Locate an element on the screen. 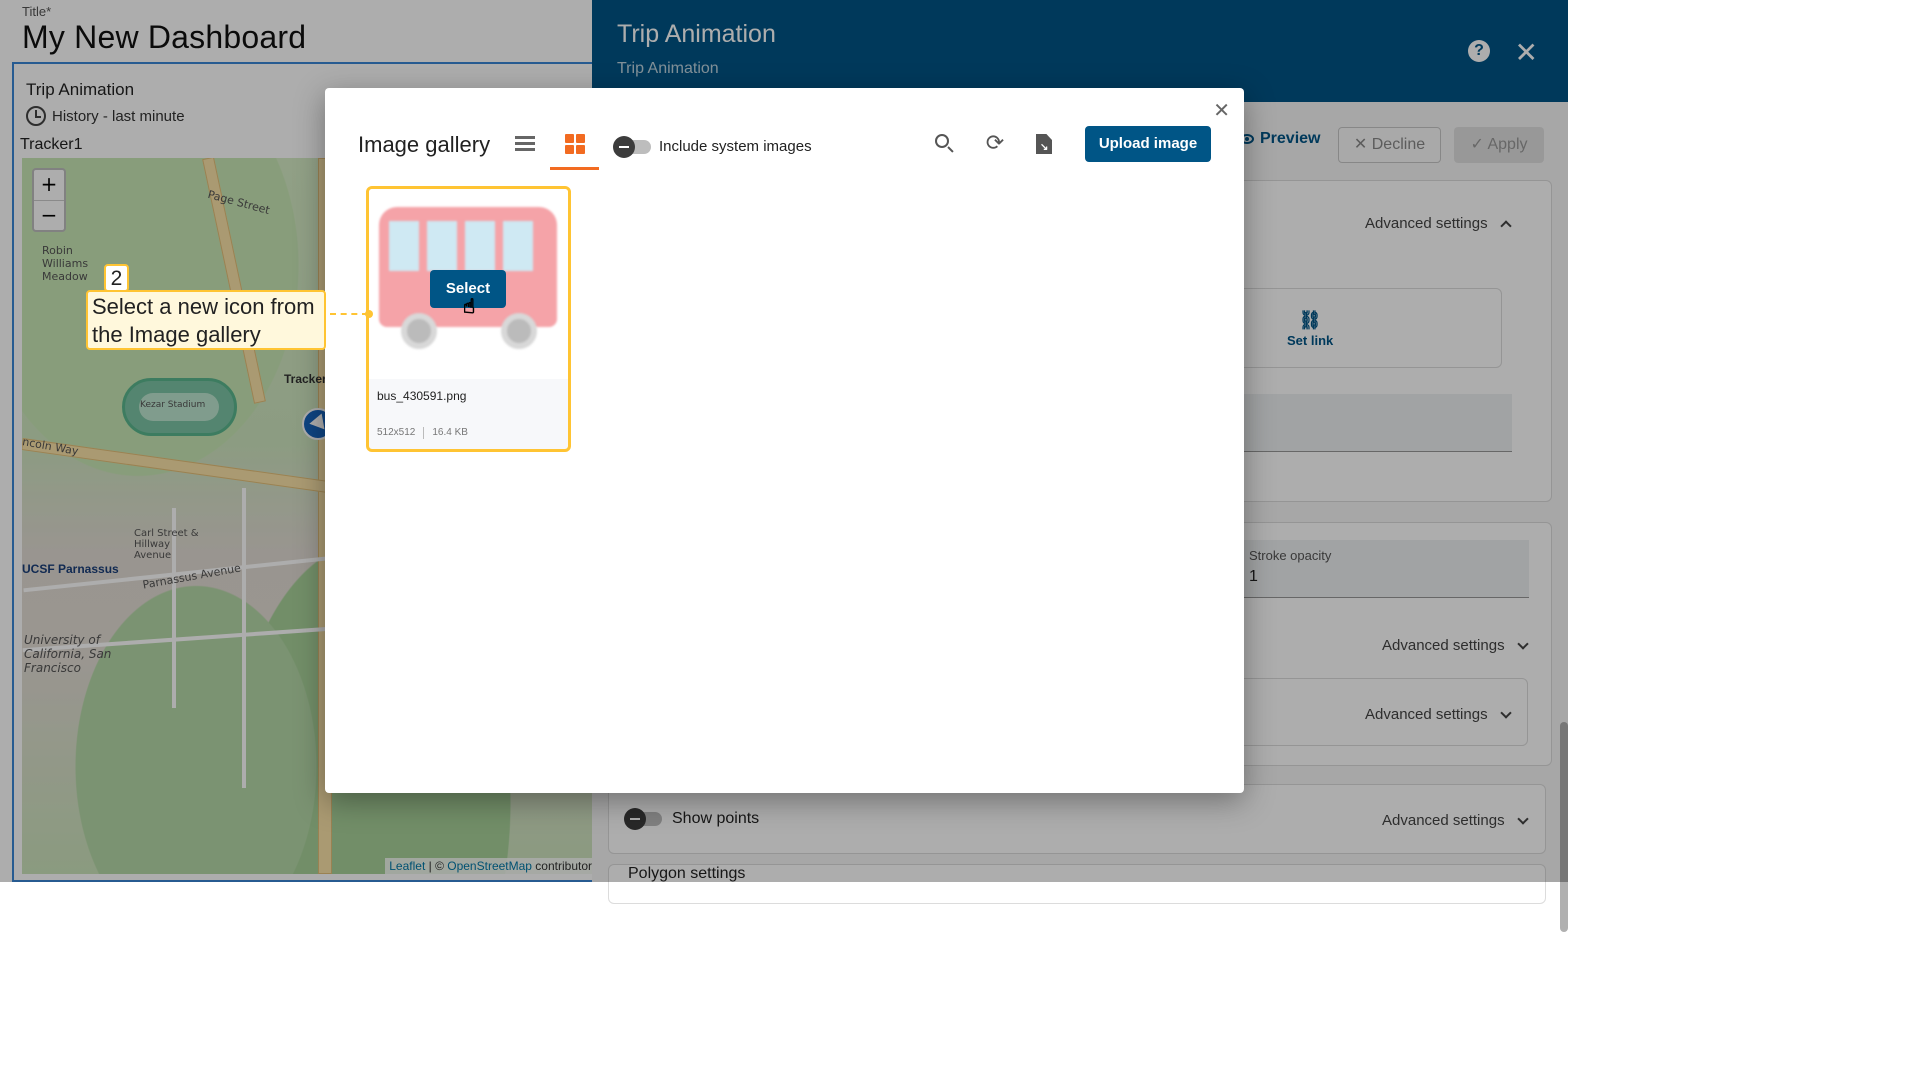  grid-view-icon is located at coordinates (575, 144).